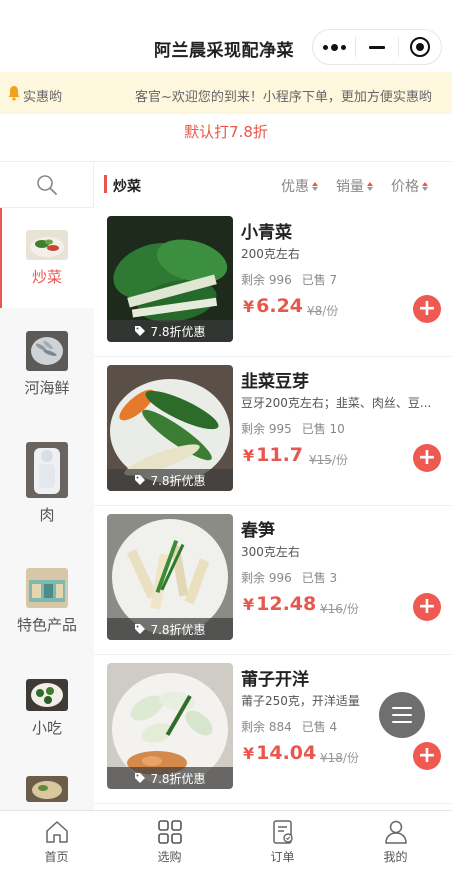  What do you see at coordinates (282, 832) in the screenshot?
I see `order-icon` at bounding box center [282, 832].